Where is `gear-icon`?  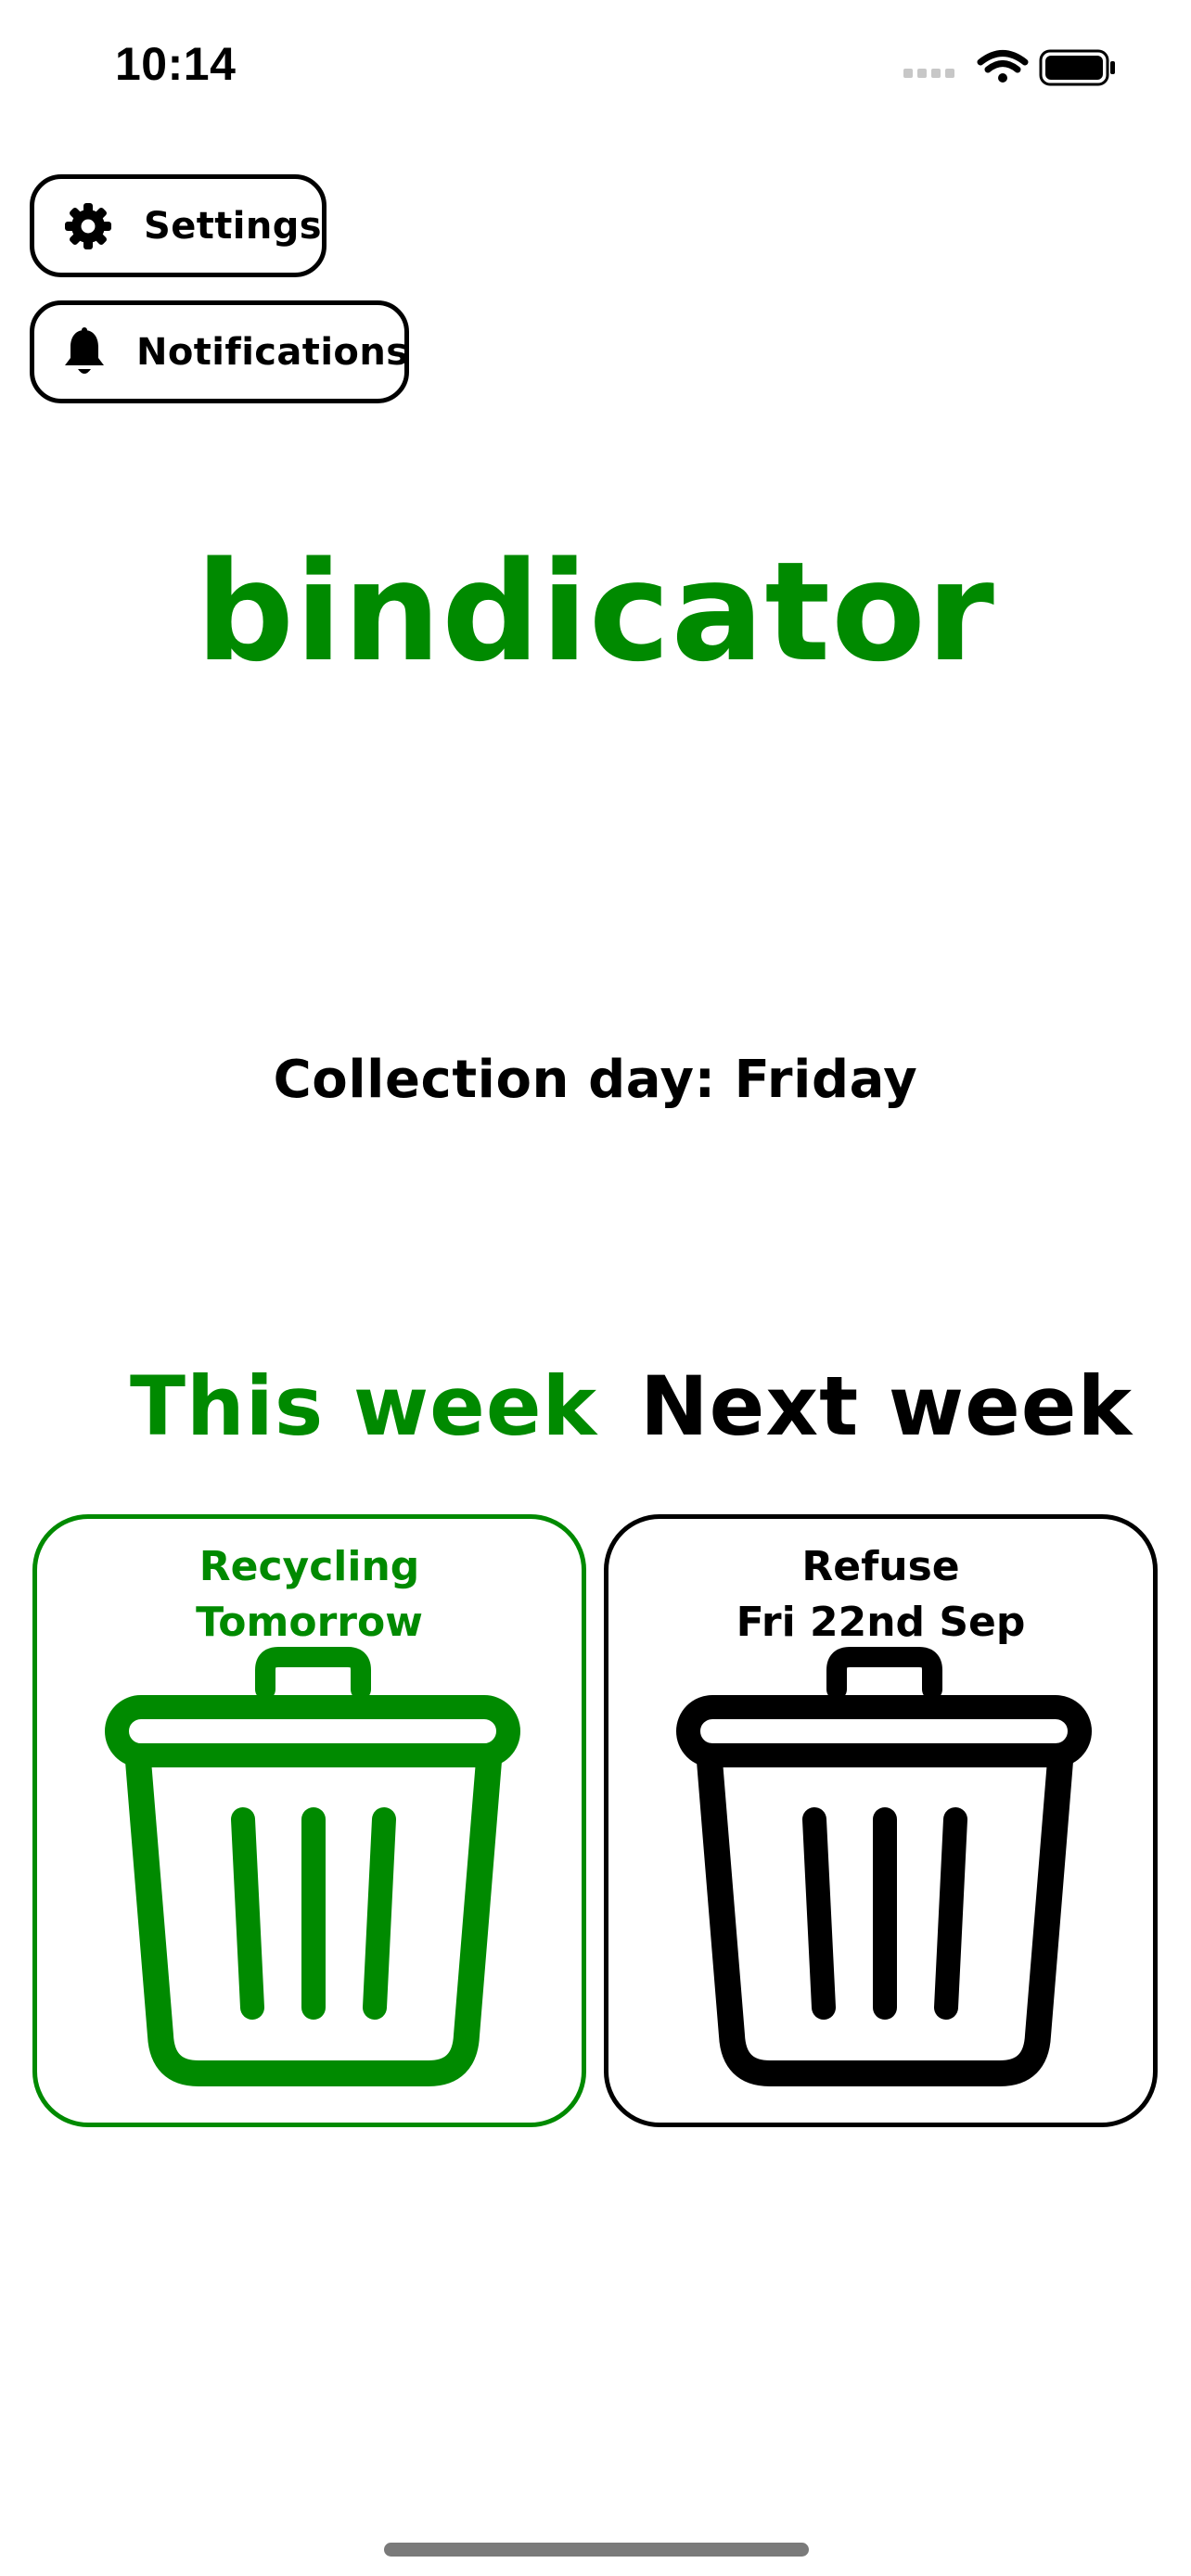
gear-icon is located at coordinates (88, 226).